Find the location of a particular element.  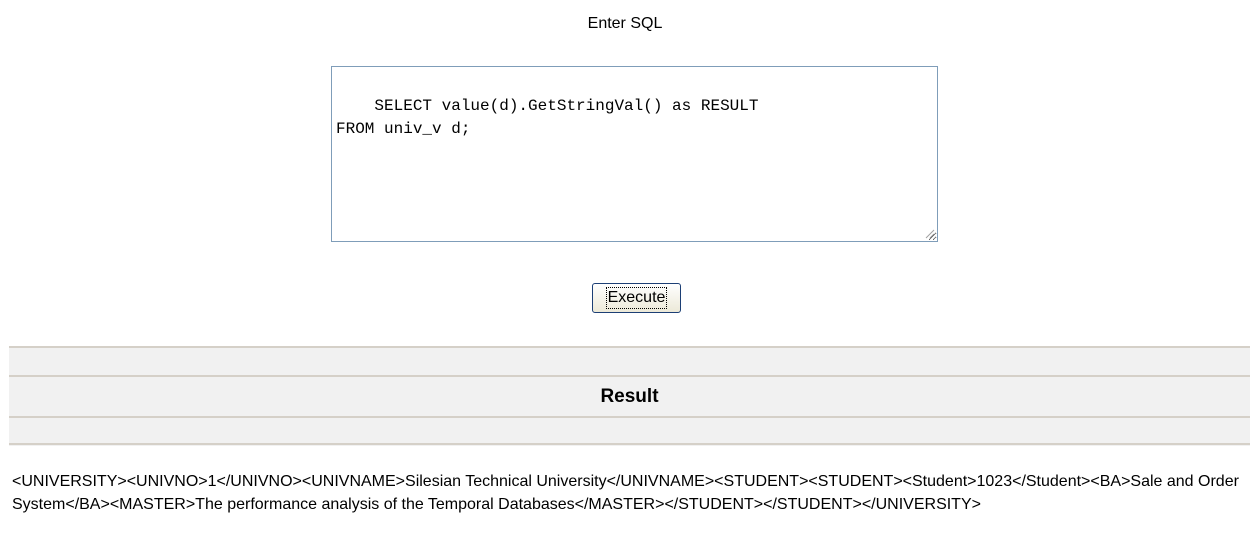

execute-button: Execute is located at coordinates (636, 298).